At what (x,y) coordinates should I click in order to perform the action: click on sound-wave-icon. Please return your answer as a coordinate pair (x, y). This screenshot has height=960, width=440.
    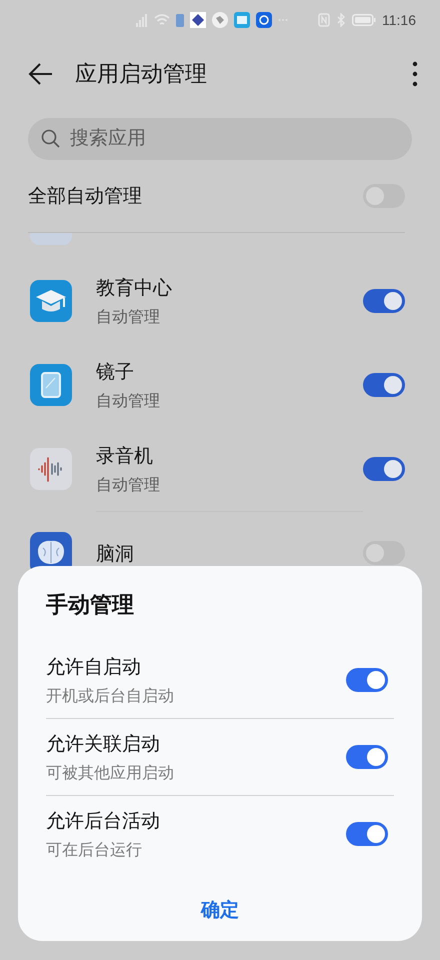
    Looking at the image, I should click on (51, 469).